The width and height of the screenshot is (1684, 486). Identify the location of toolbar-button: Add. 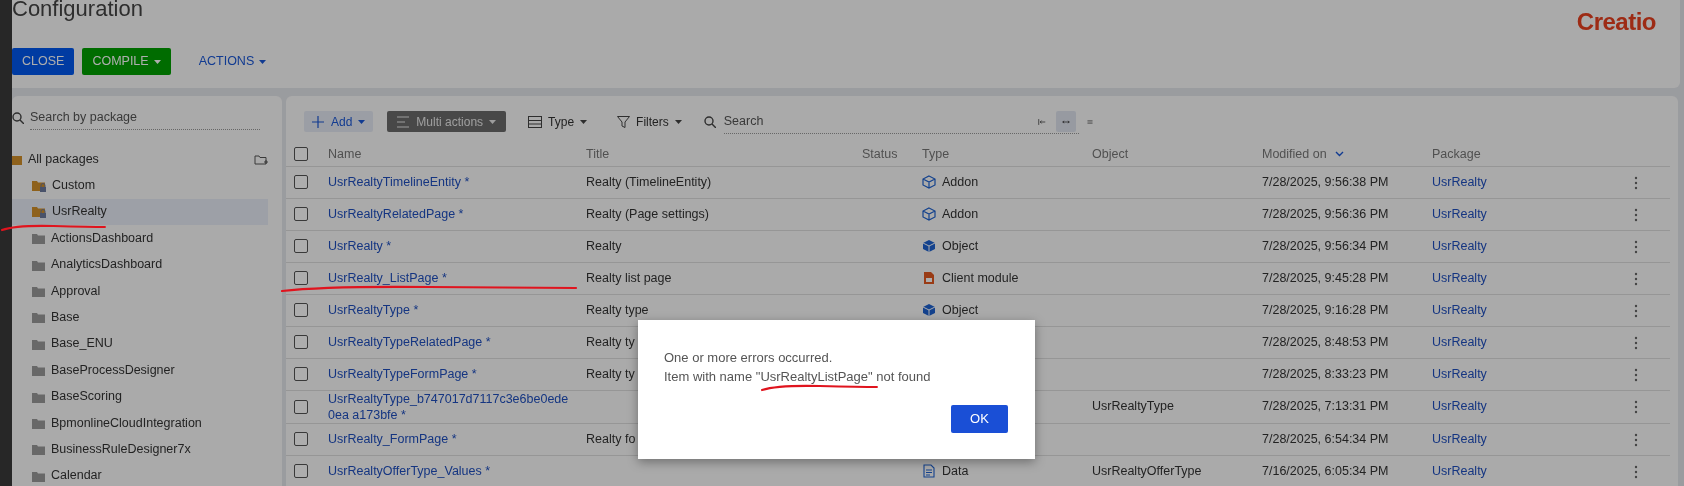
(339, 122).